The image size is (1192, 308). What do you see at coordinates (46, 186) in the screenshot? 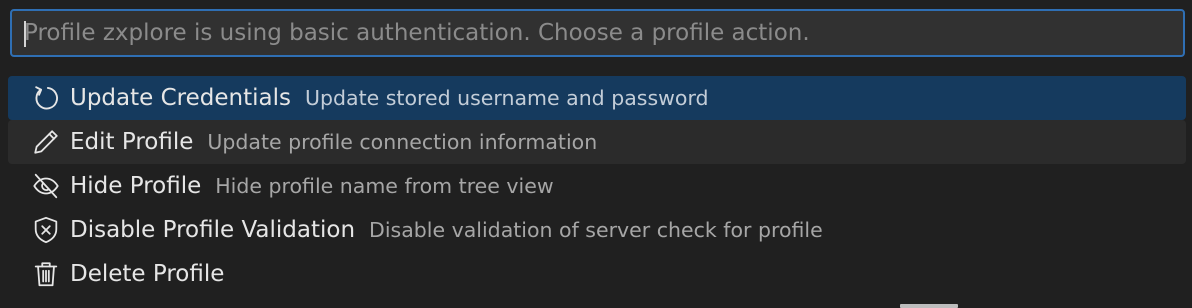
I see `eye-closed-icon` at bounding box center [46, 186].